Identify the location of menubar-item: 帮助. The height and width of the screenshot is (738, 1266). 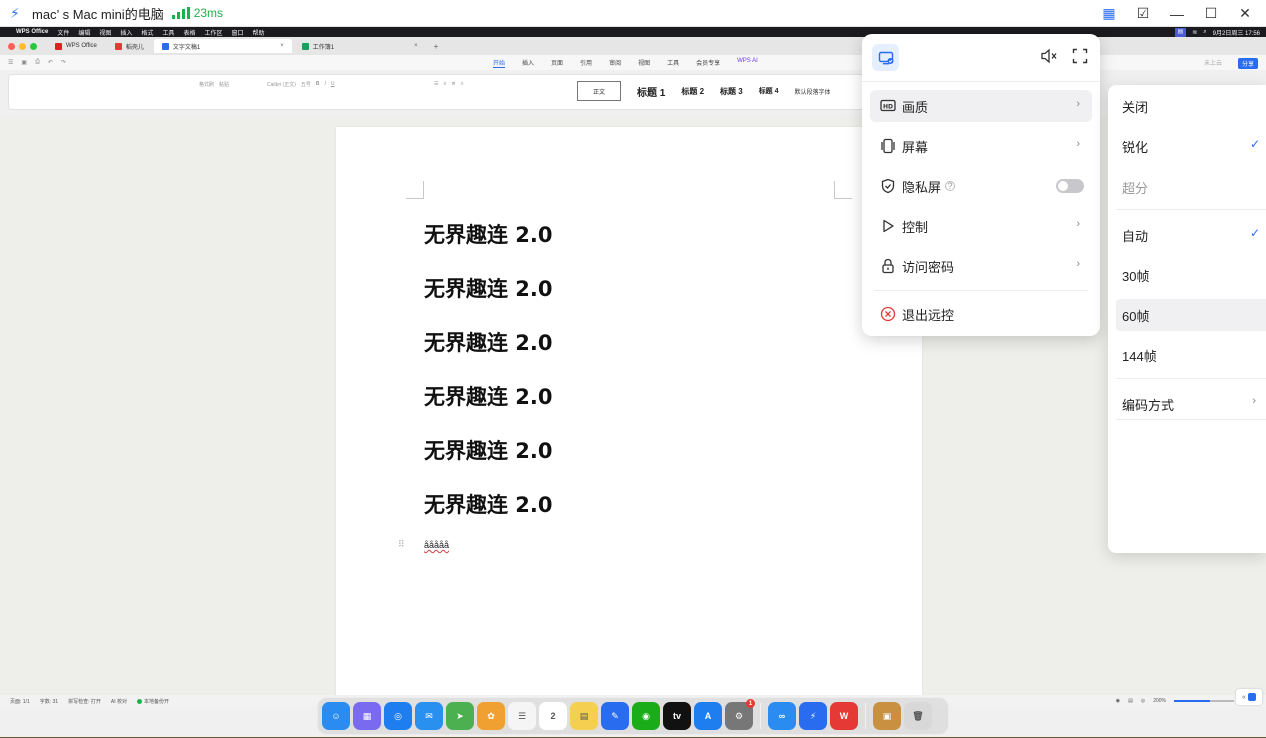
(258, 32).